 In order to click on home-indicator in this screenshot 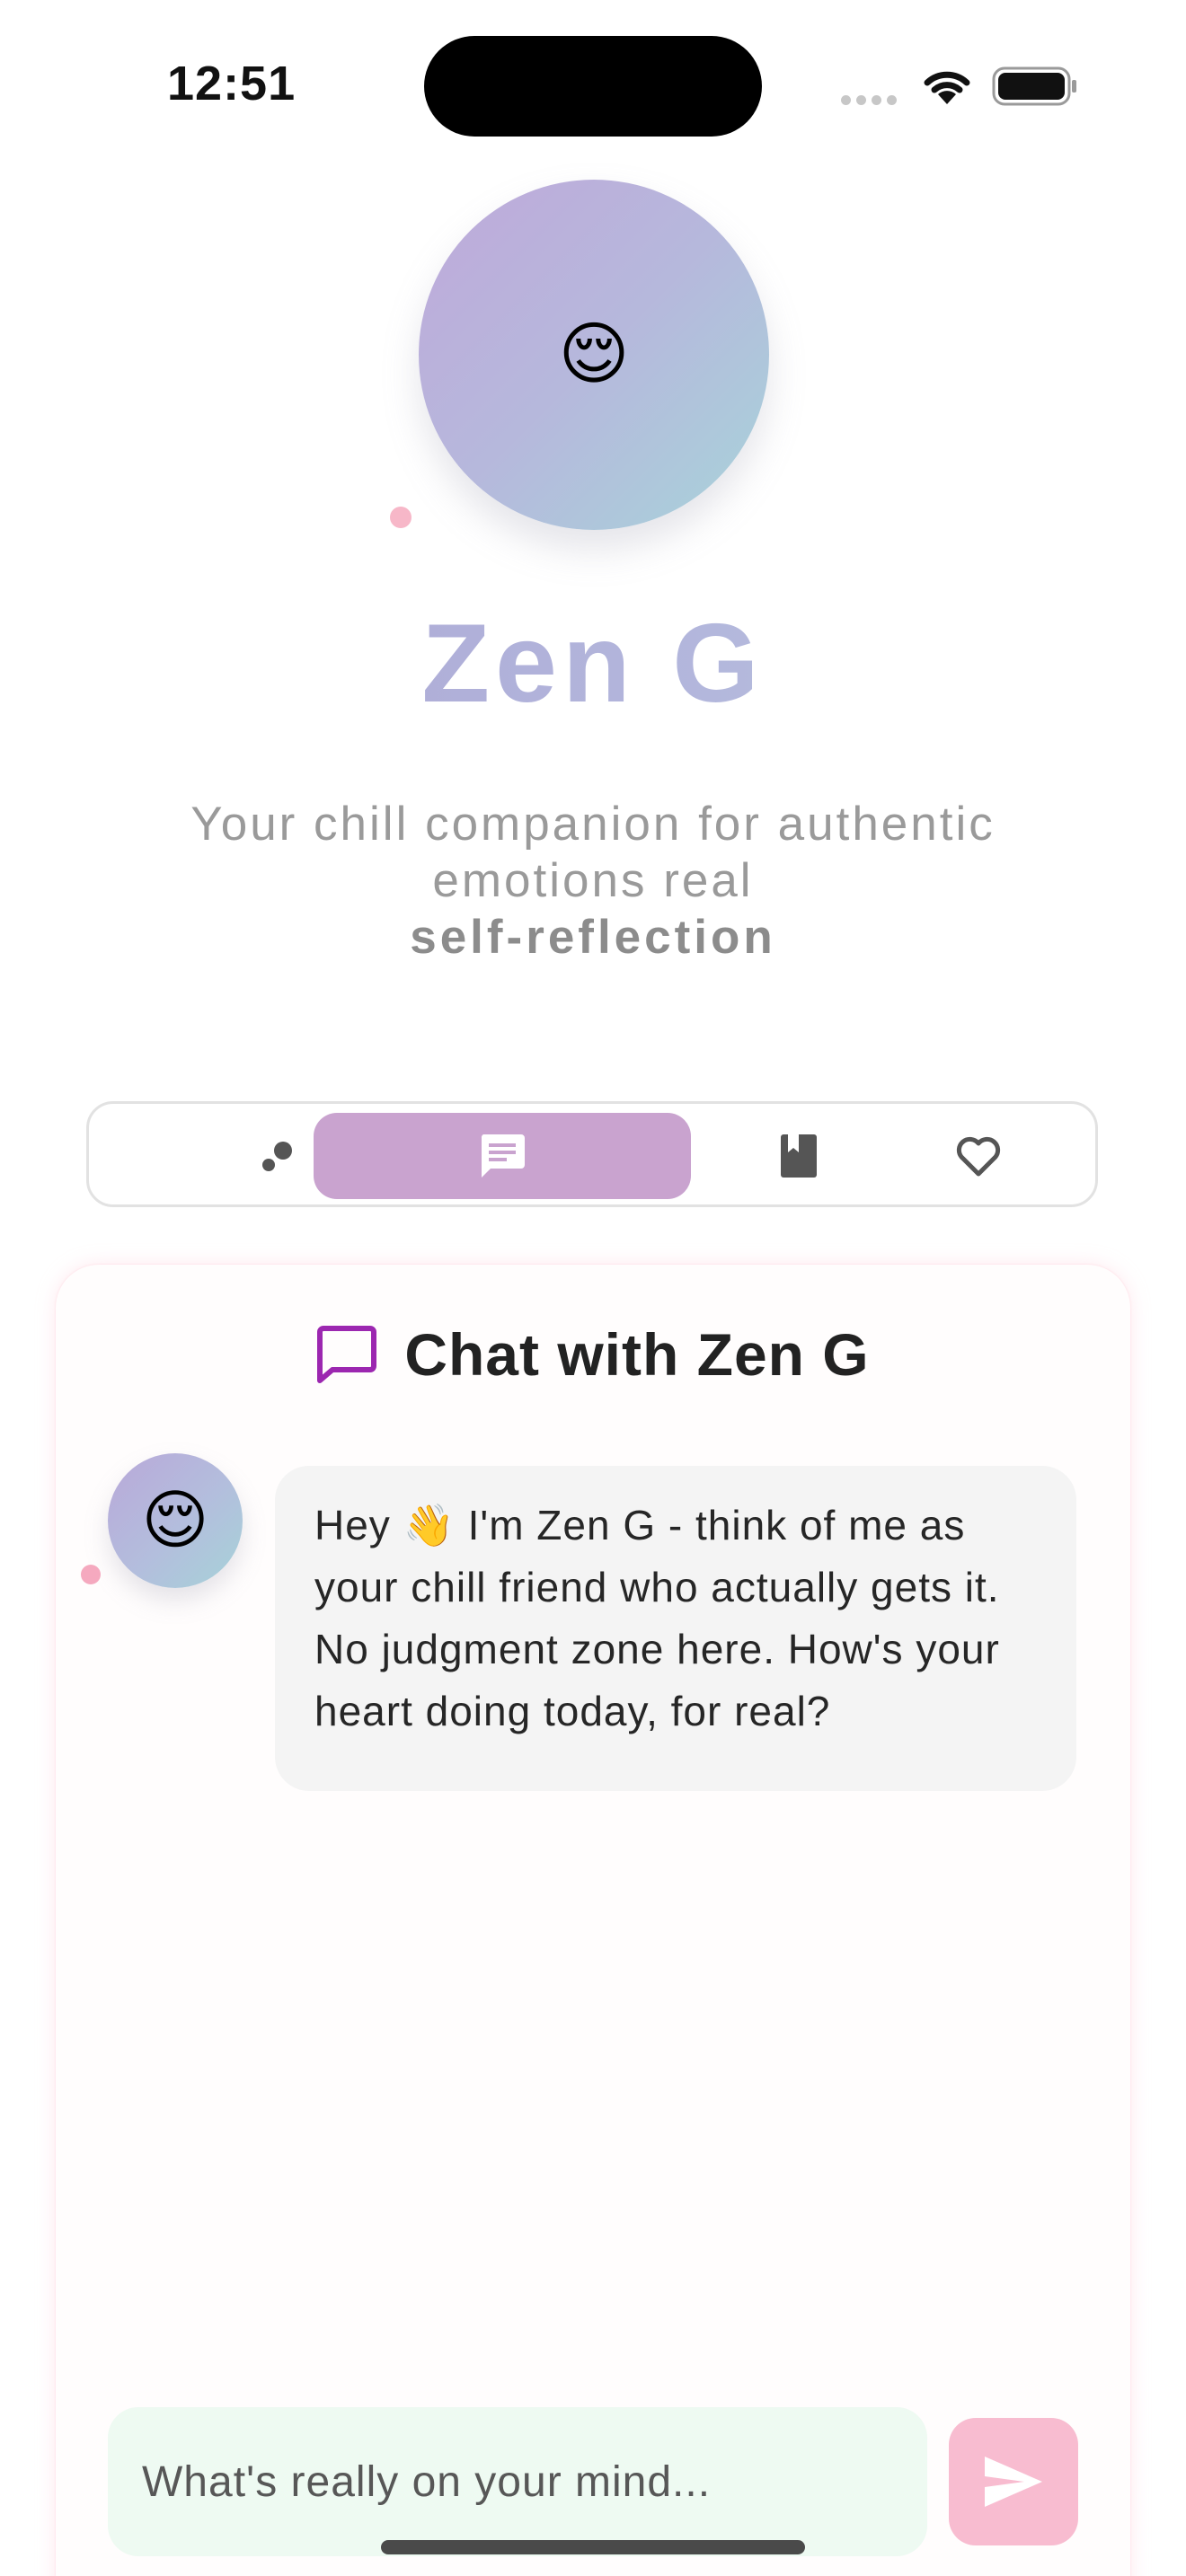, I will do `click(593, 2547)`.